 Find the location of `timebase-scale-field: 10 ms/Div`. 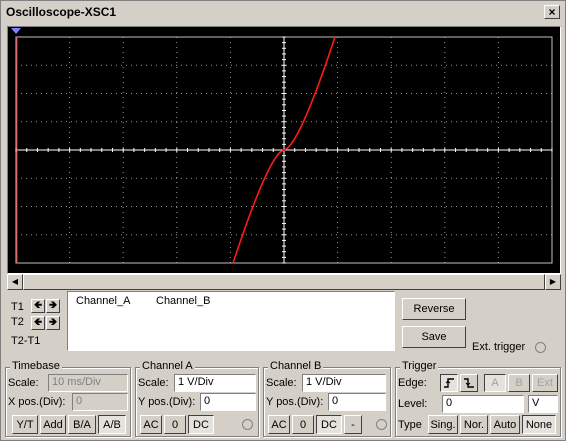

timebase-scale-field: 10 ms/Div is located at coordinates (88, 383).